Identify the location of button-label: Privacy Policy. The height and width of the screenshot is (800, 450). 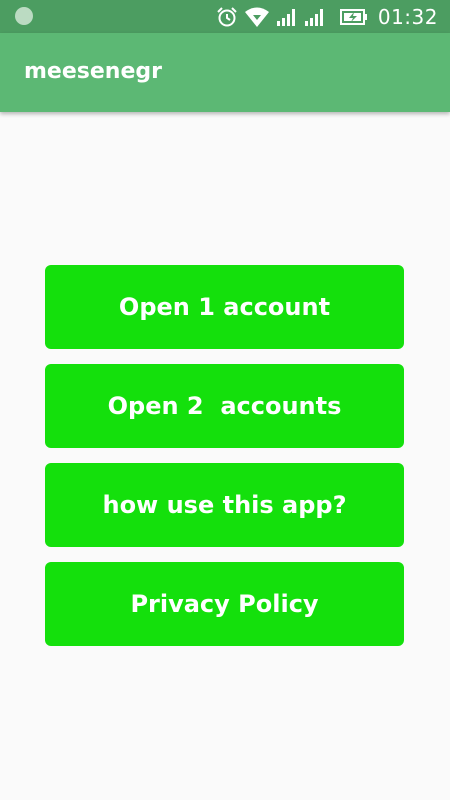
(224, 604).